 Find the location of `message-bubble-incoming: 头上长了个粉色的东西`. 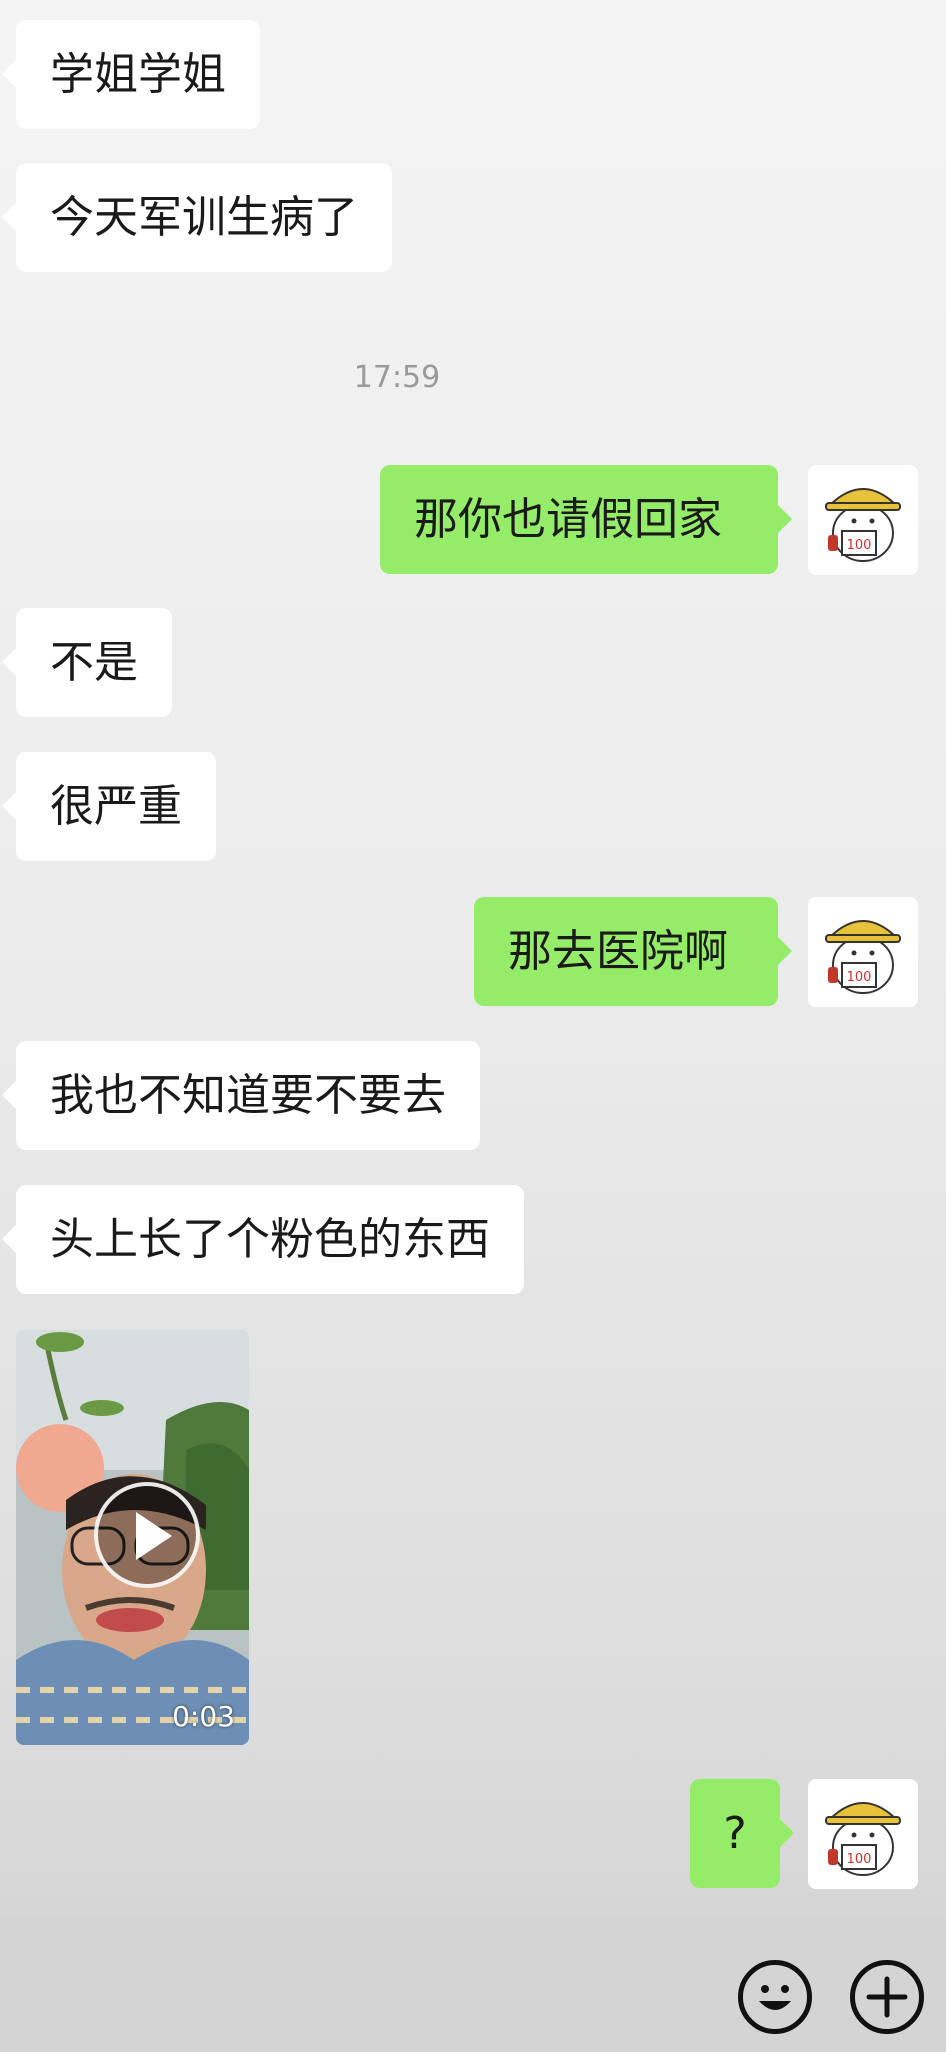

message-bubble-incoming: 头上长了个粉色的东西 is located at coordinates (263, 1239).